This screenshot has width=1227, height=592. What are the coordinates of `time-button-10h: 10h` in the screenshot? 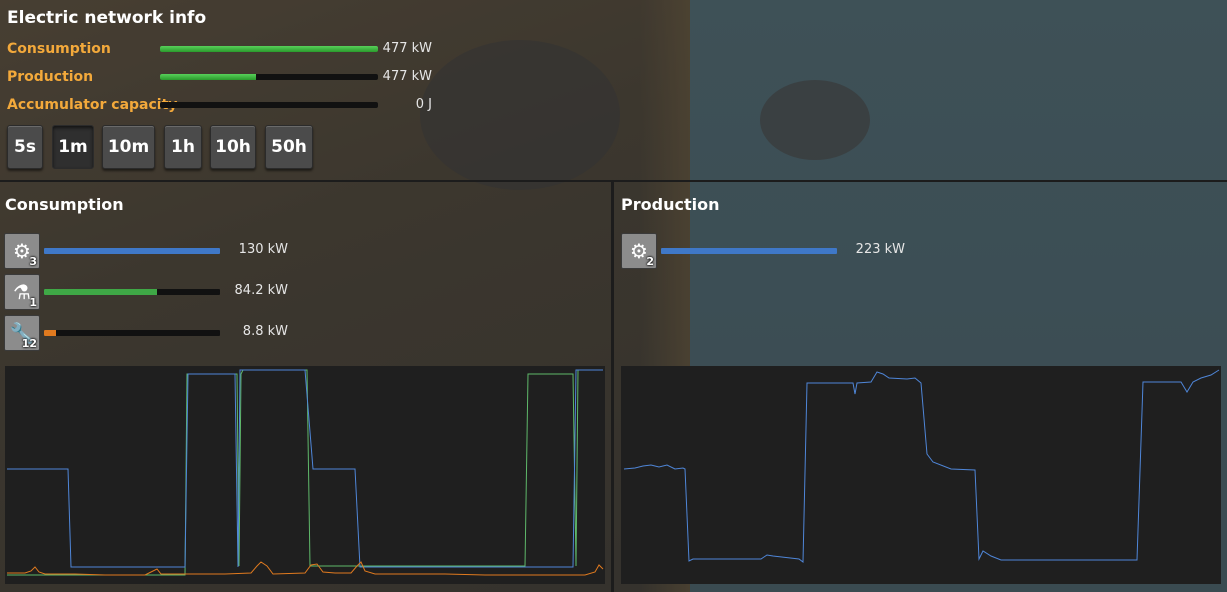 It's located at (233, 147).